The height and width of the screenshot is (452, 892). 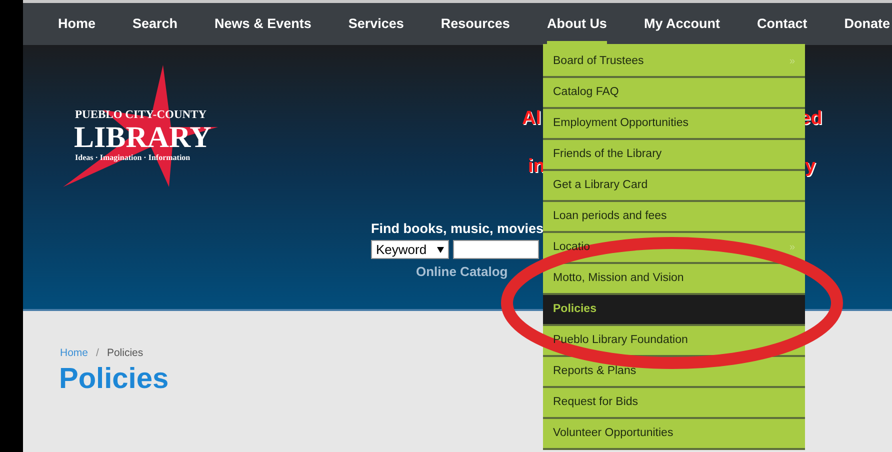 I want to click on nav-link: Search, so click(x=155, y=24).